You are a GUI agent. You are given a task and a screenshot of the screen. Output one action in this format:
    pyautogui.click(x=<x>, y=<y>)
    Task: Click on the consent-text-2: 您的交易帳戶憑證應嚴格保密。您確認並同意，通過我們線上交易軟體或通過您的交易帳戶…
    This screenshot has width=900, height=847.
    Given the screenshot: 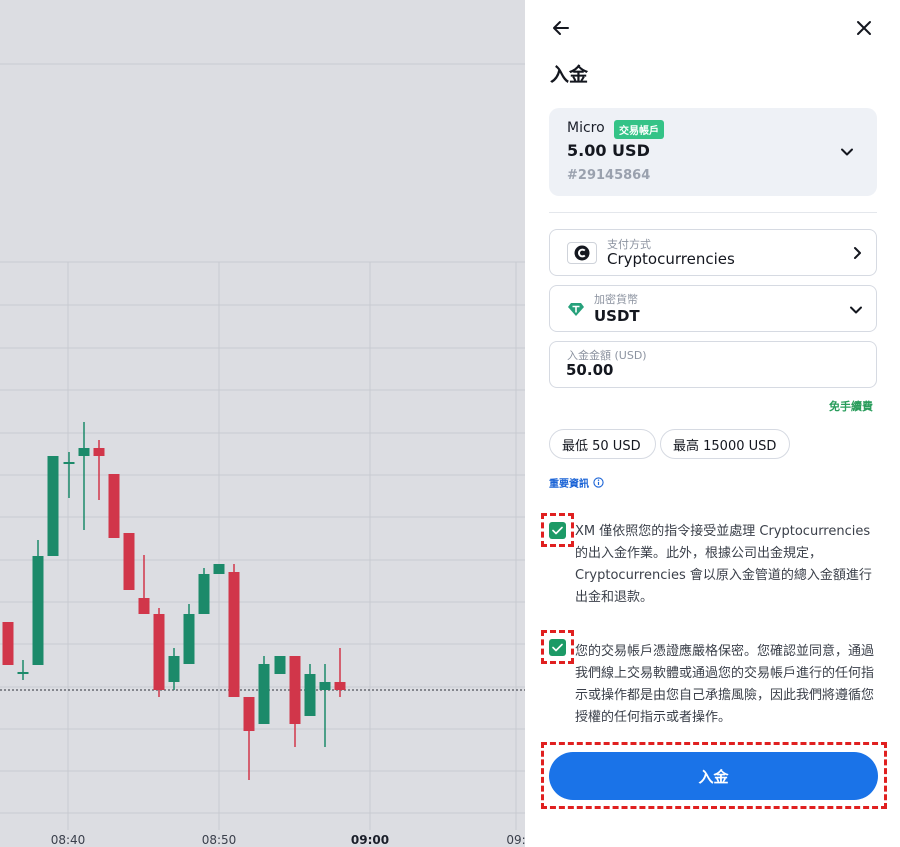 What is the action you would take?
    pyautogui.click(x=725, y=684)
    